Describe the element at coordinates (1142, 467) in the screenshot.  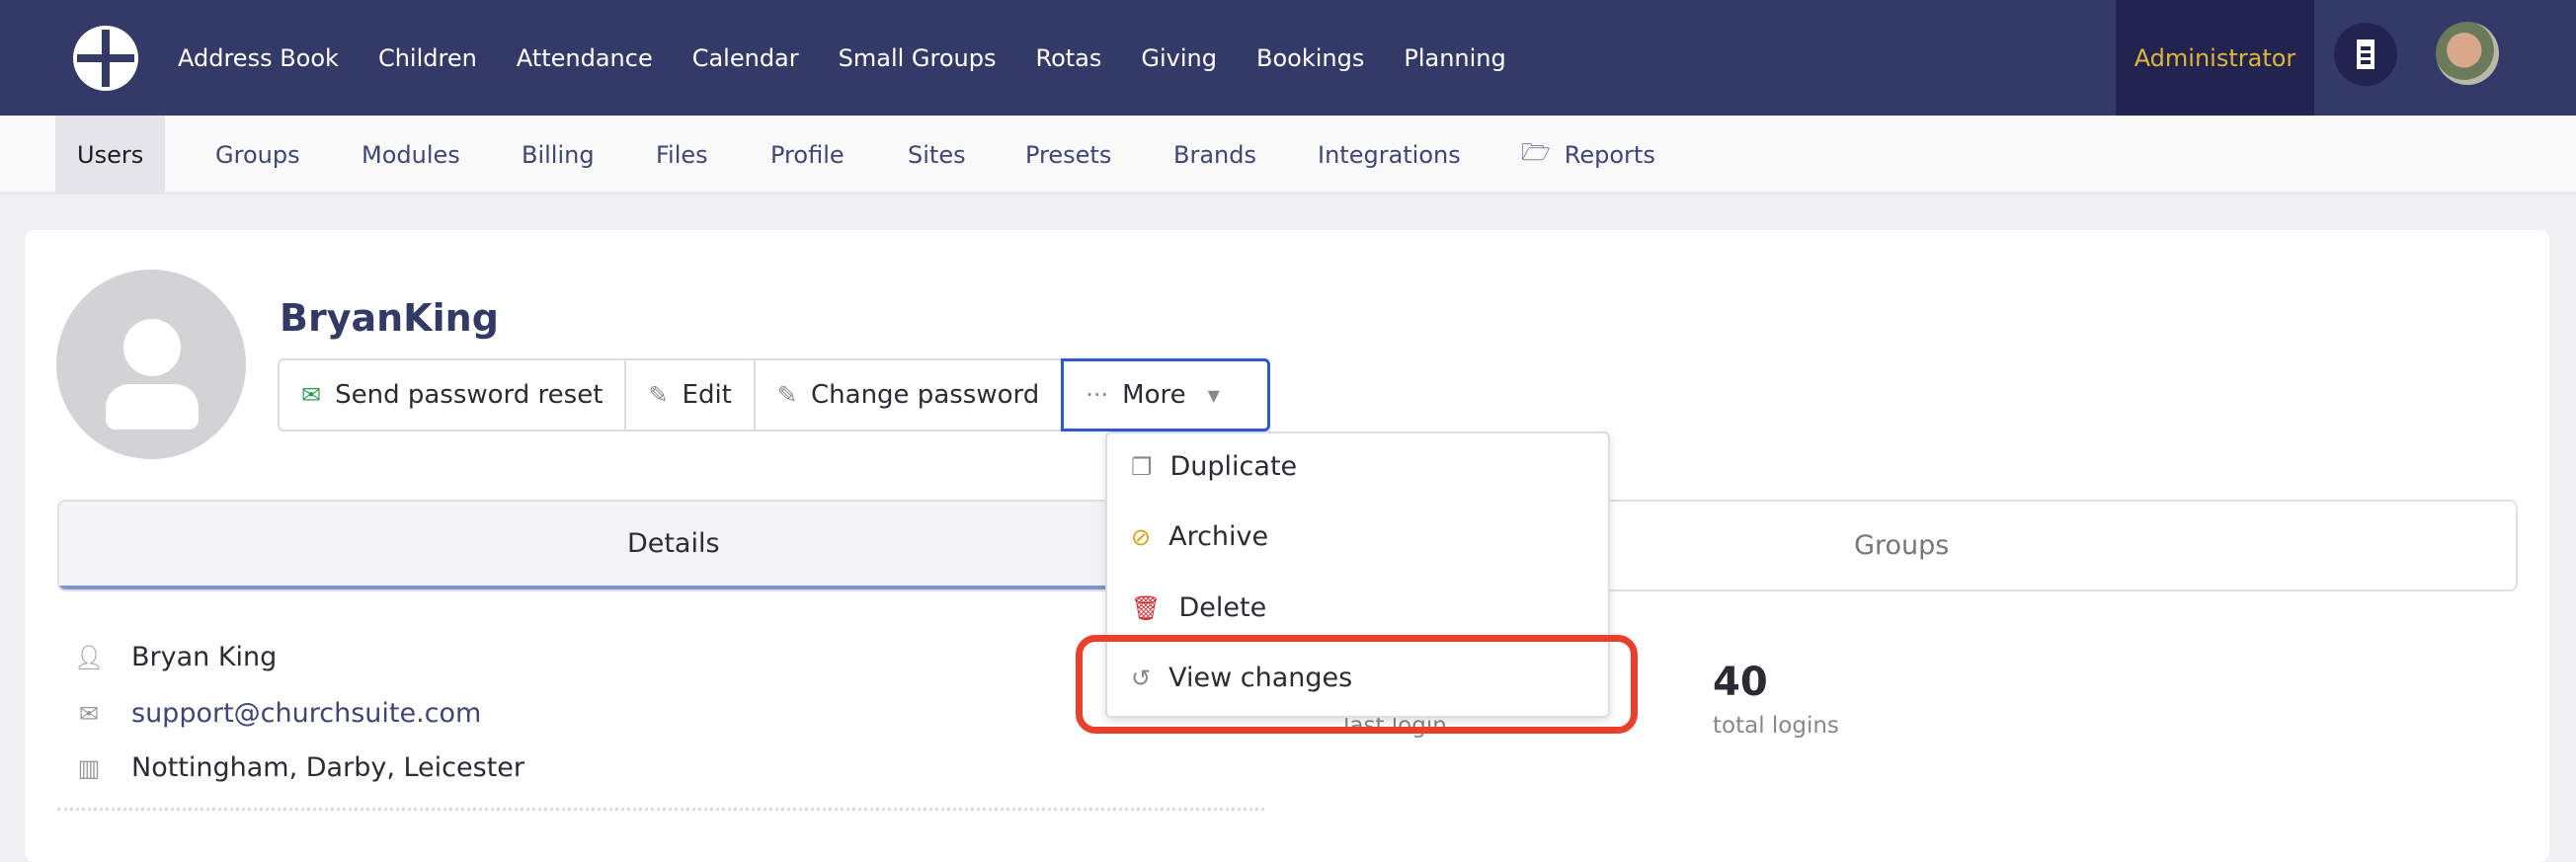
I see `copy-icon: ❐` at that location.